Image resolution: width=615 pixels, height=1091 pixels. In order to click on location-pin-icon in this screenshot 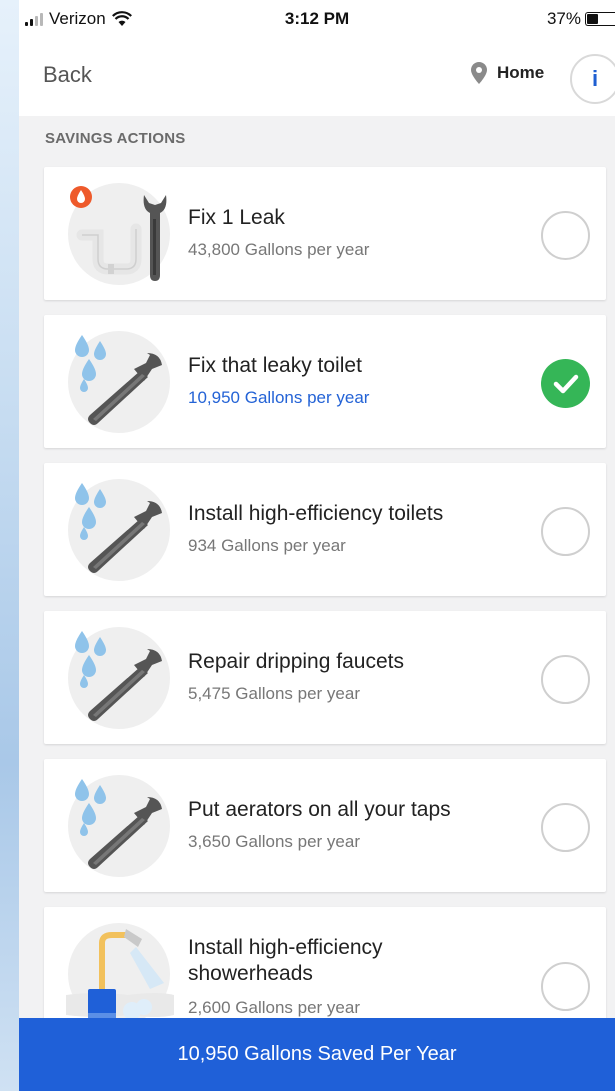, I will do `click(479, 73)`.